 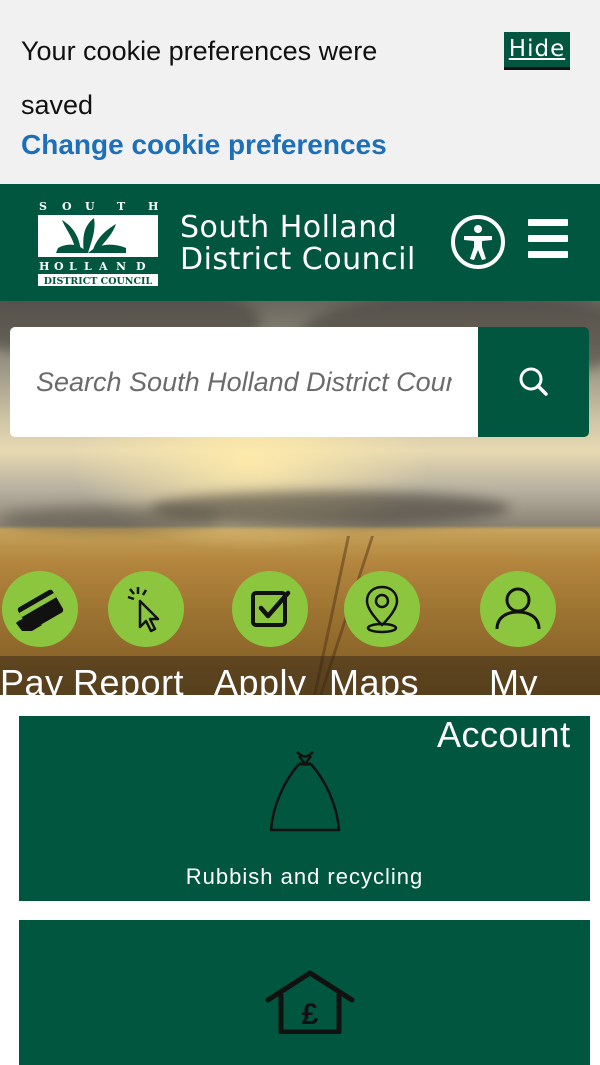 I want to click on checkbox-icon, so click(x=271, y=608).